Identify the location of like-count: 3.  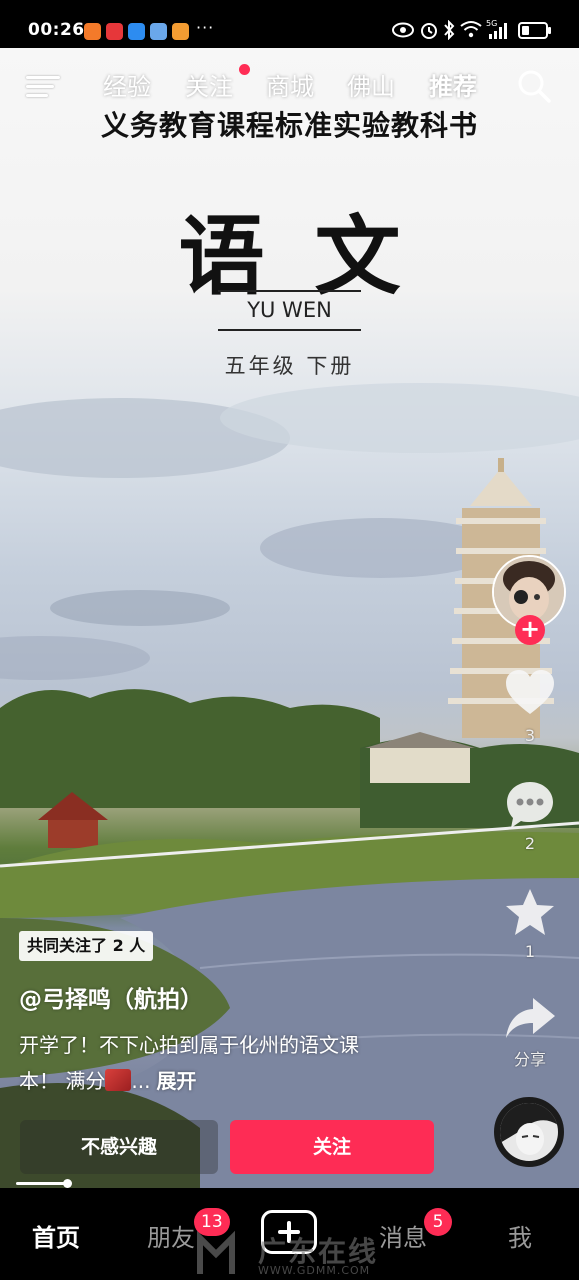
(530, 735).